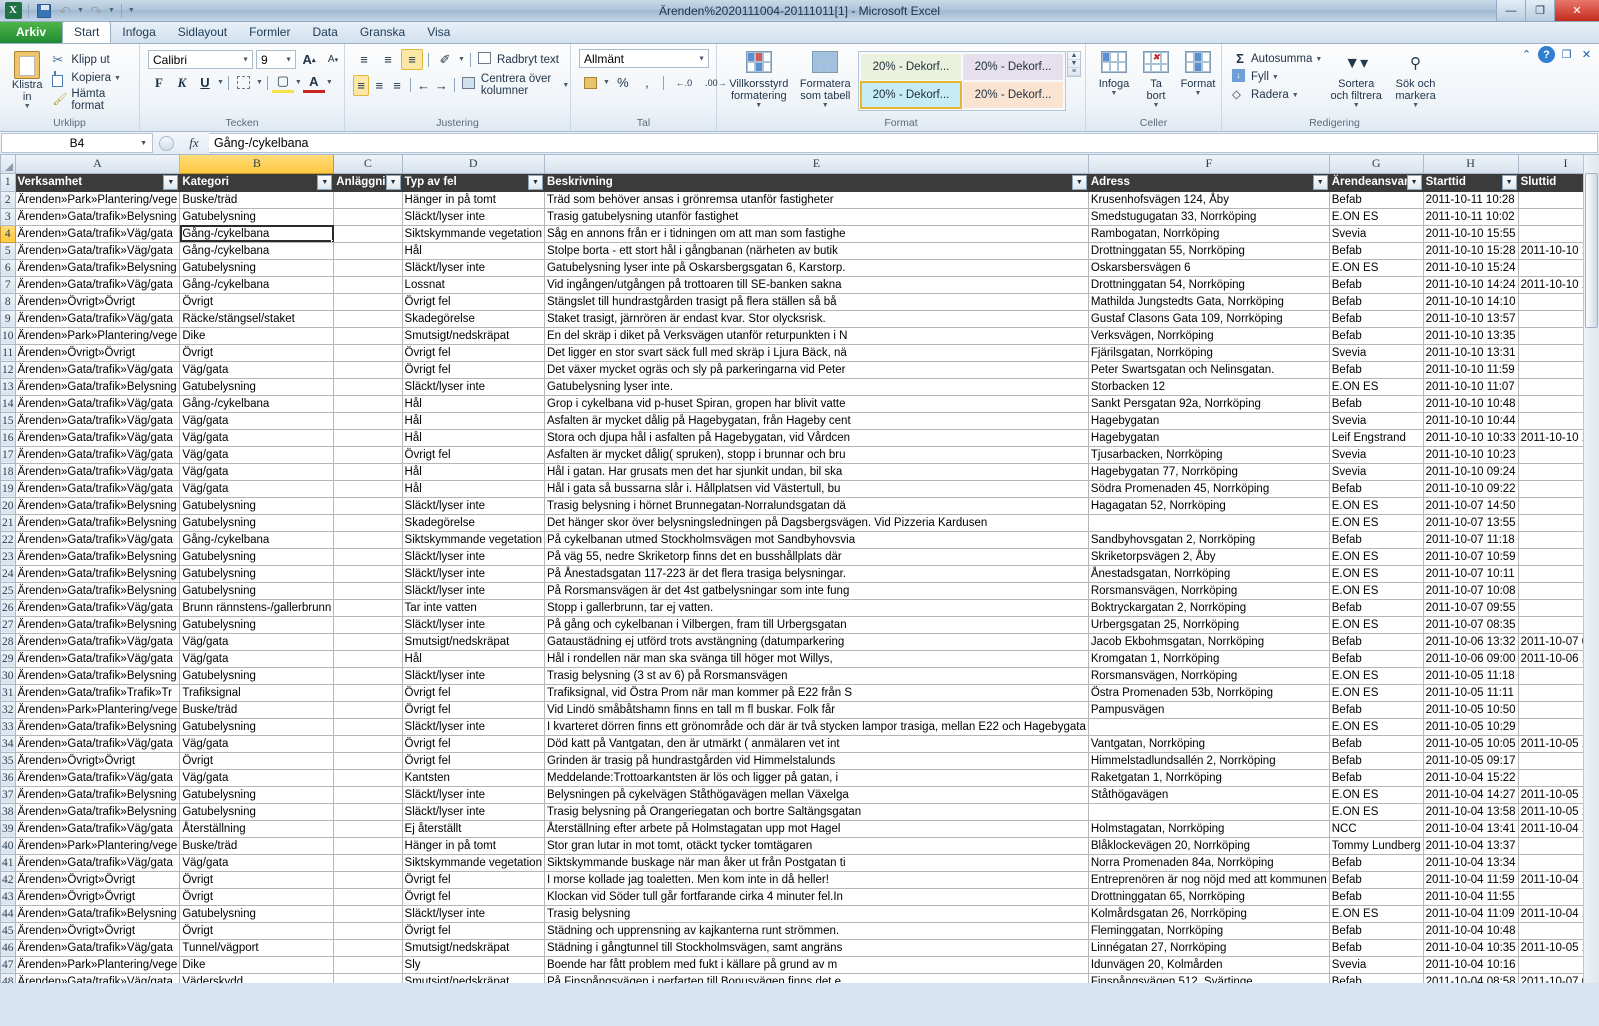 The height and width of the screenshot is (1026, 1599). Describe the element at coordinates (1470, 522) in the screenshot. I see `cell-H21: 2011-10-07 13:55` at that location.